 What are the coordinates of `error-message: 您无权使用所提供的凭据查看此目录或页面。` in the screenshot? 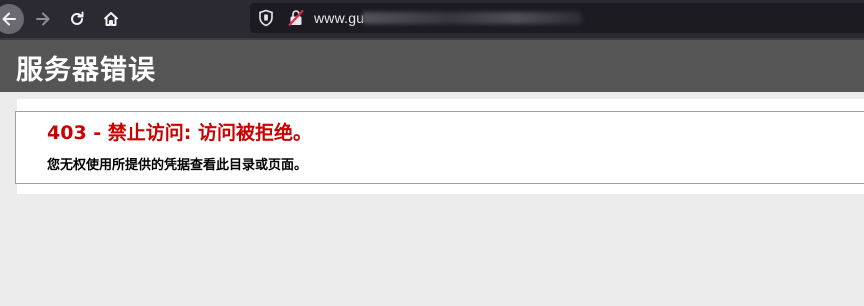 It's located at (177, 165).